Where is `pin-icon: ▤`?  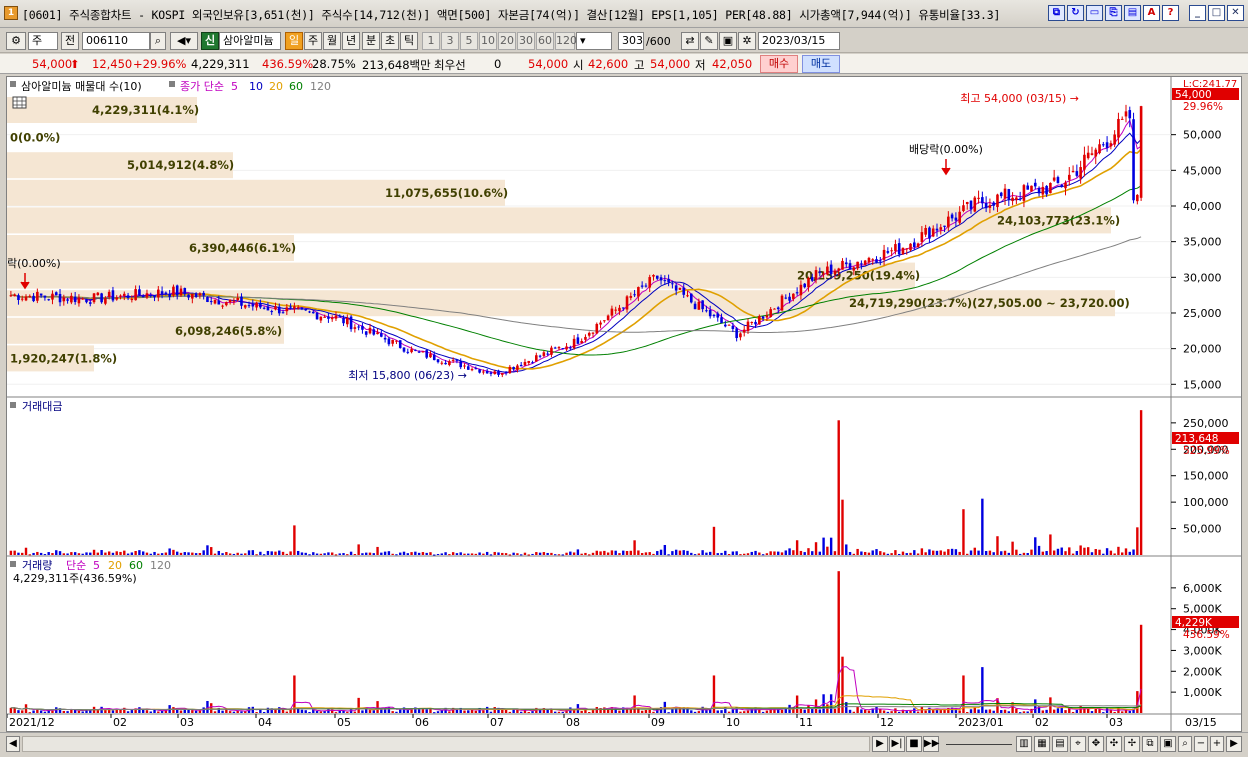
pin-icon: ▤ is located at coordinates (1132, 13).